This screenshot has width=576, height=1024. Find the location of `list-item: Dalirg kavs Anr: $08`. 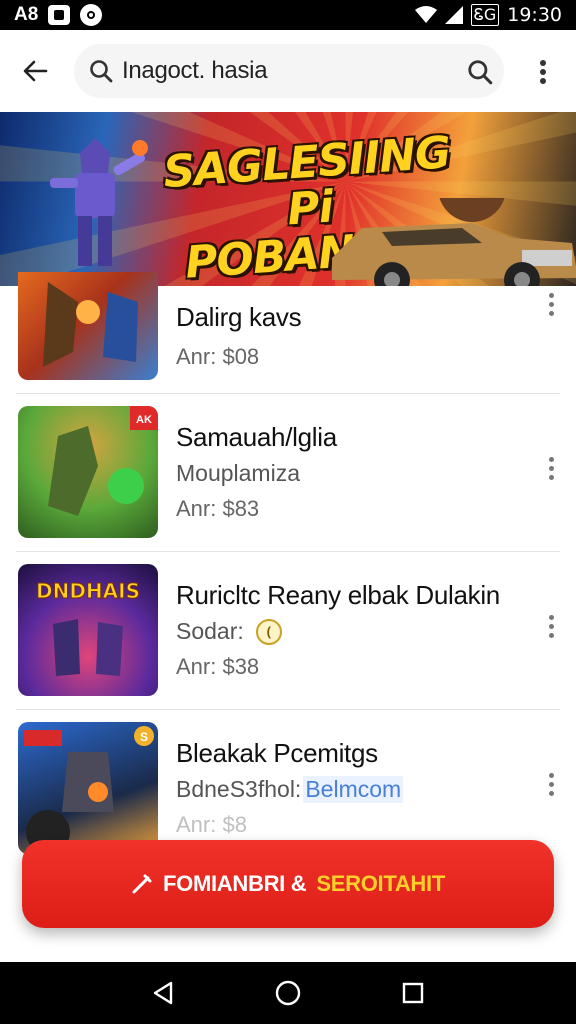

list-item: Dalirg kavs Anr: $08 is located at coordinates (288, 333).